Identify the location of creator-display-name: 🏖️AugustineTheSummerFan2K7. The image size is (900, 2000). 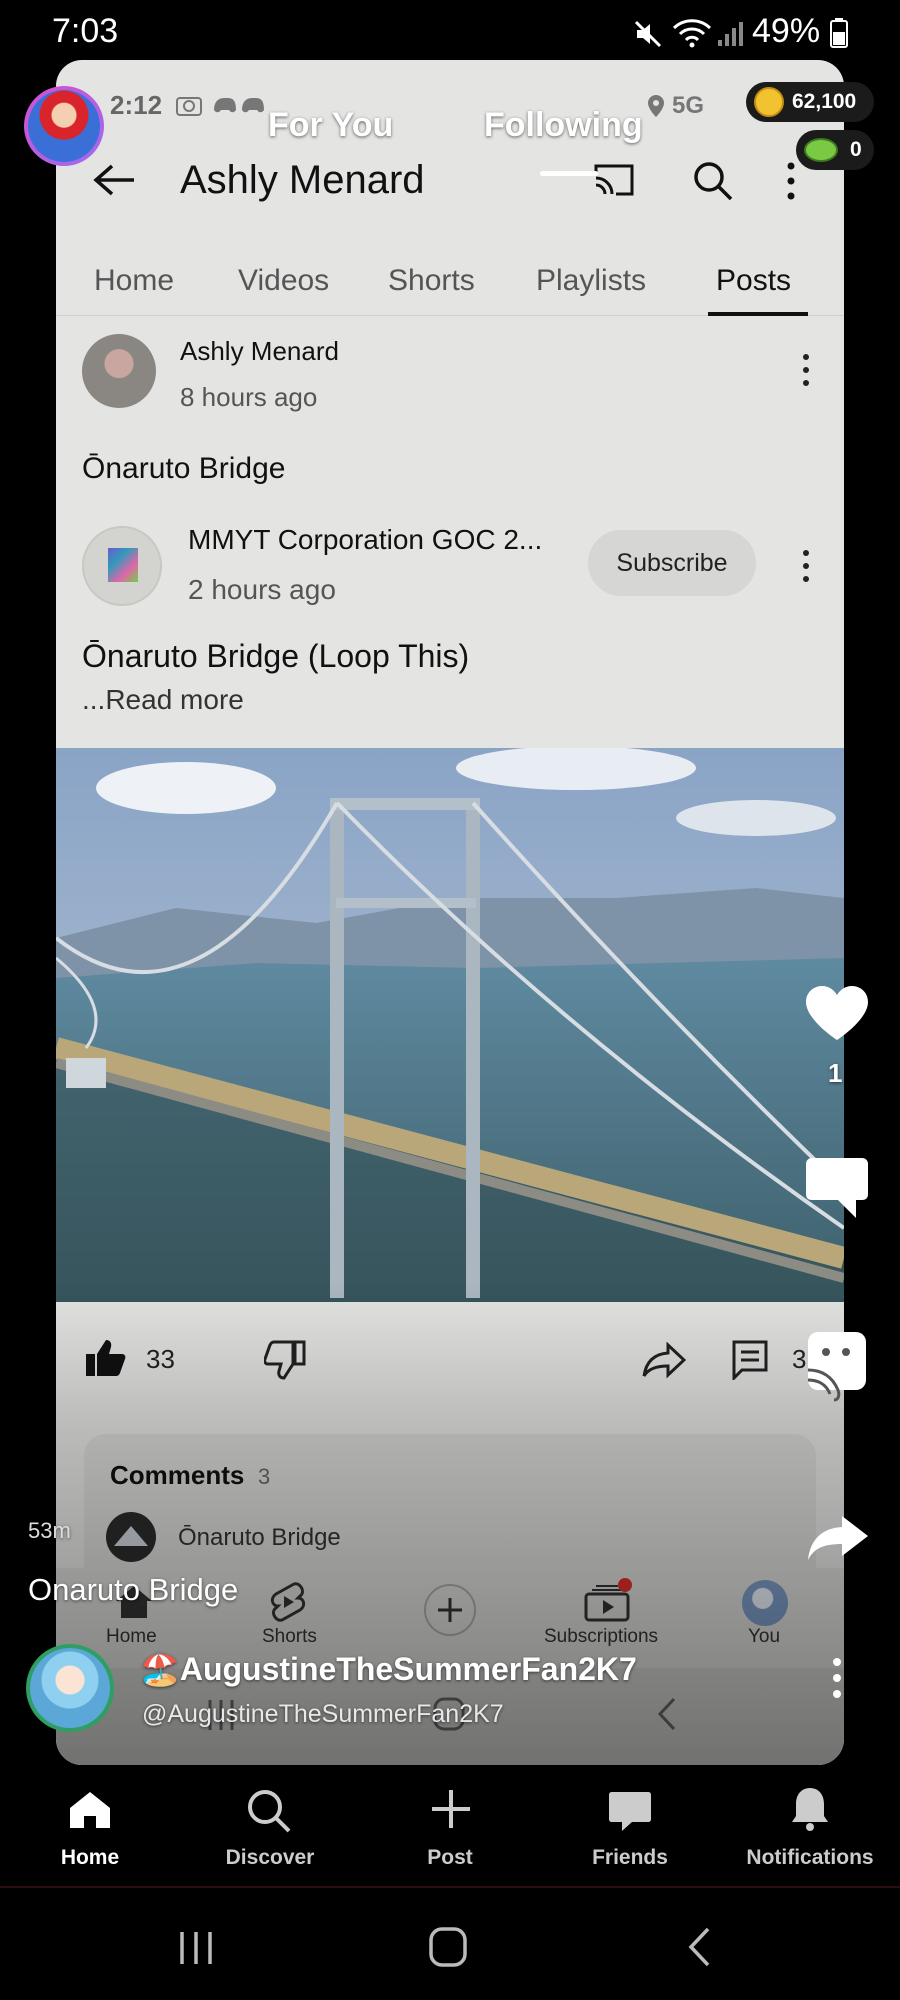
(388, 1669).